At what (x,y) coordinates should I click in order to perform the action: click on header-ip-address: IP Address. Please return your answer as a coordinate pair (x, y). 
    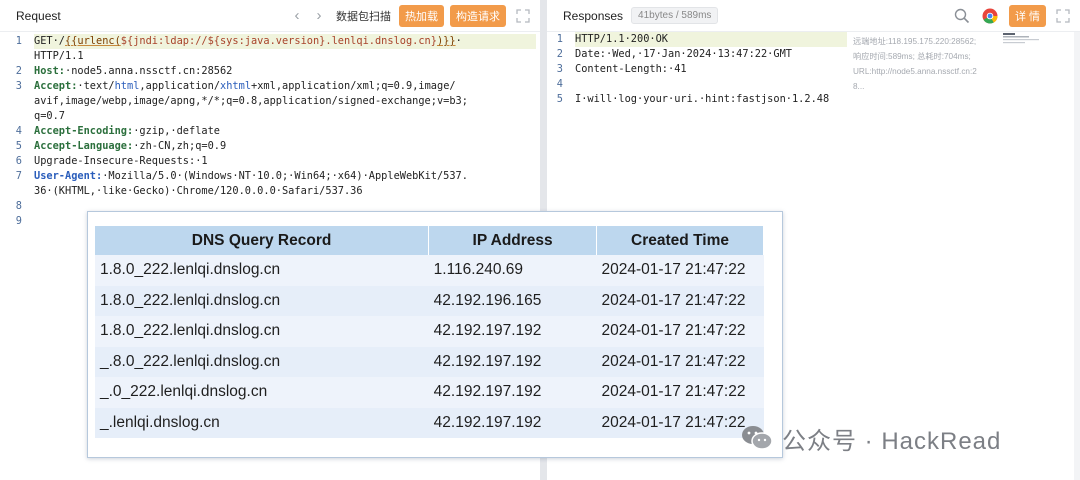
    Looking at the image, I should click on (513, 240).